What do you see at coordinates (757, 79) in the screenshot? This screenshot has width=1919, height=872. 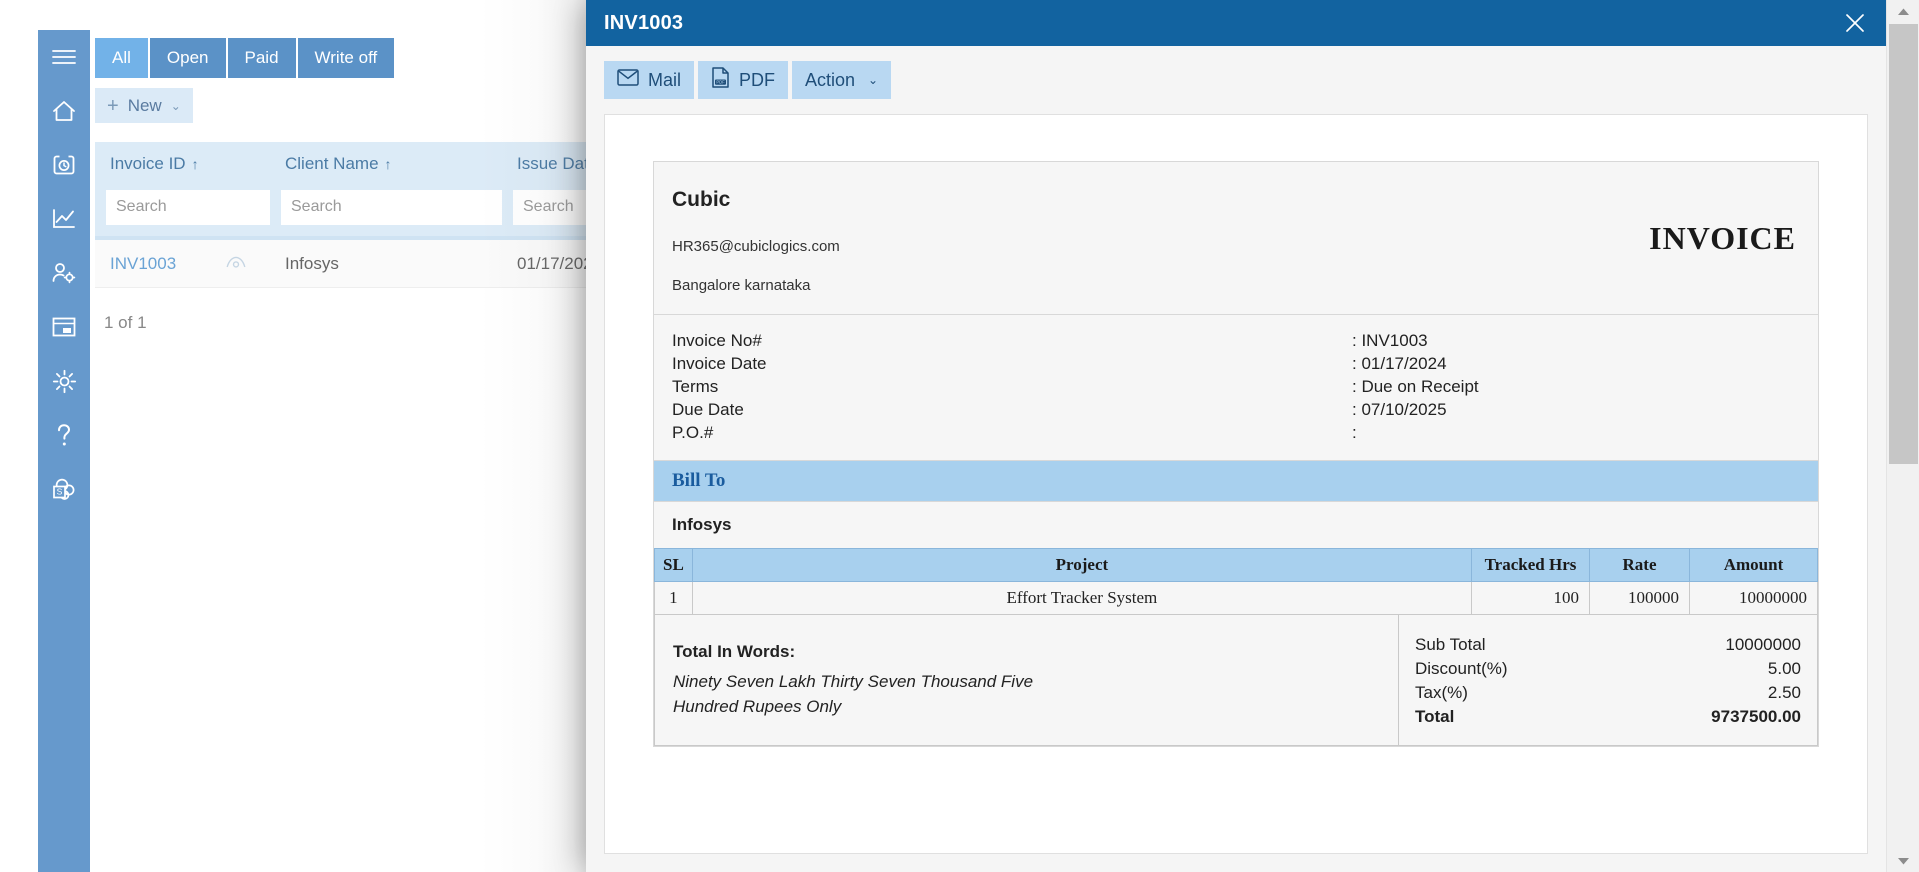 I see `pdf-button-label: PDF` at bounding box center [757, 79].